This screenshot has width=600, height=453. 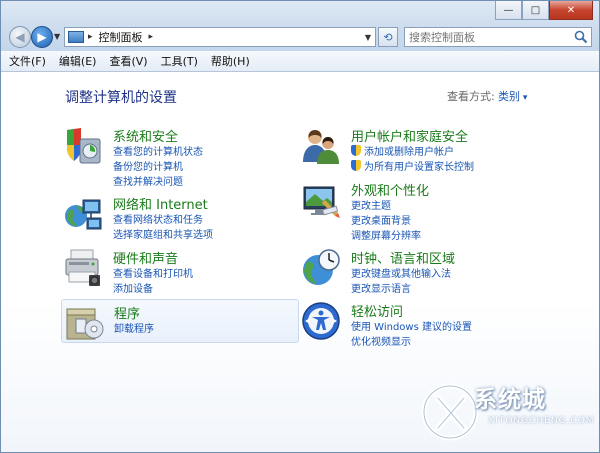 What do you see at coordinates (512, 96) in the screenshot?
I see `view-by-dropdown: 类别` at bounding box center [512, 96].